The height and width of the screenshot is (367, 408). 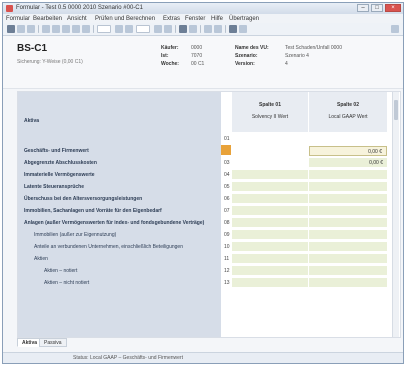 What do you see at coordinates (348, 105) in the screenshot?
I see `column-title: Spalte 02` at bounding box center [348, 105].